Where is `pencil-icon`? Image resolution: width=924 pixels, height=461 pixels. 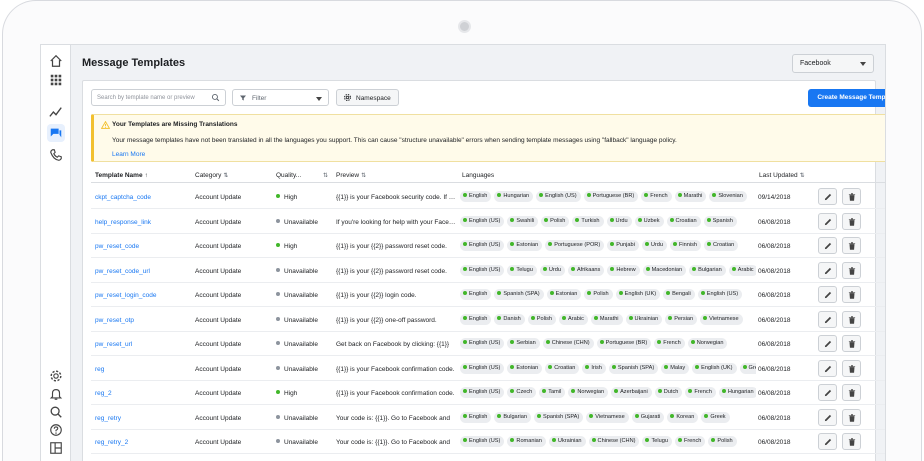
pencil-icon is located at coordinates (828, 368).